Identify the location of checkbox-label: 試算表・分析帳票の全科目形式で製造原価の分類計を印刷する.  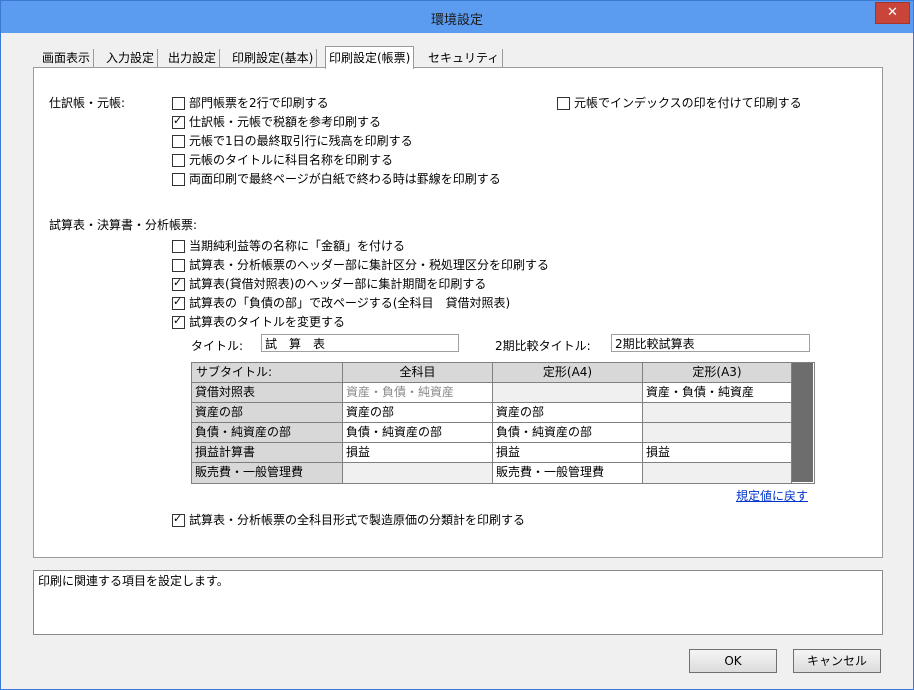
(357, 520).